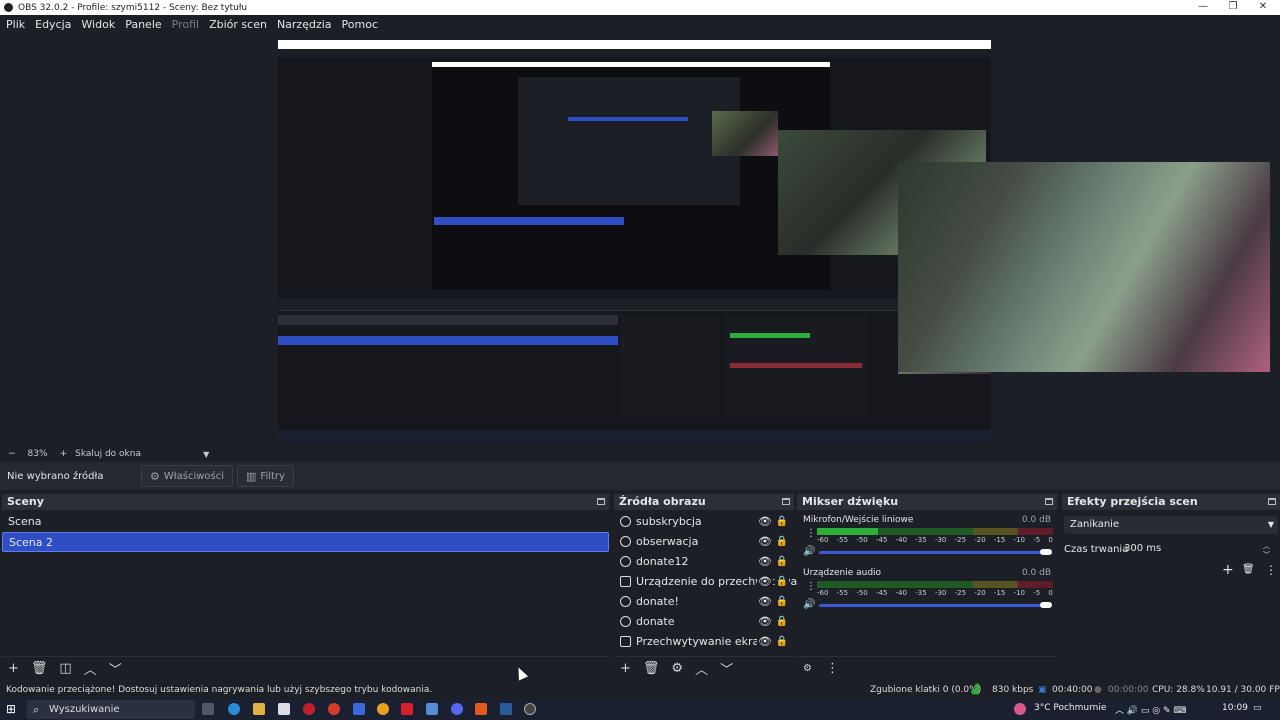 The height and width of the screenshot is (720, 1280). I want to click on discord-icon, so click(457, 709).